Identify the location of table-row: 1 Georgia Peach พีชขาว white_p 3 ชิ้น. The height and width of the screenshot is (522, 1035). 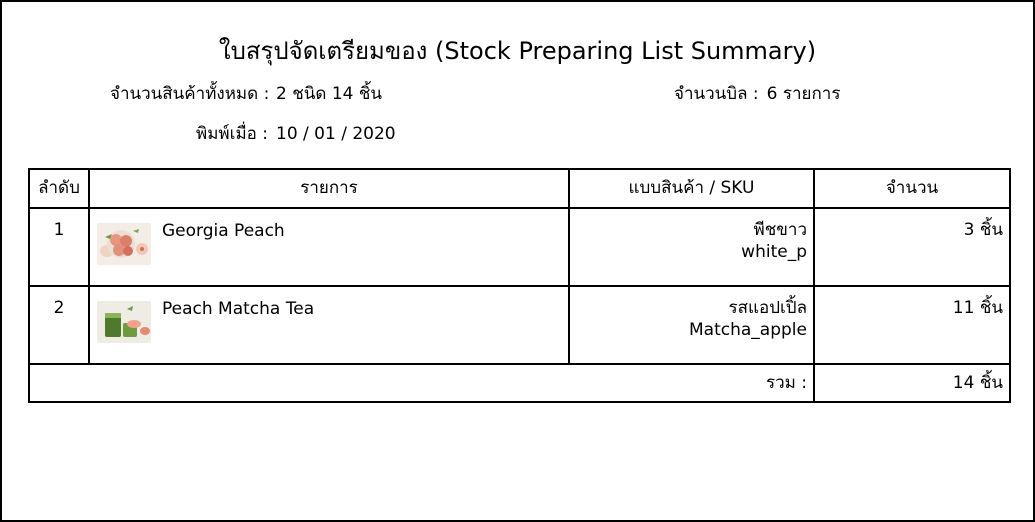
(519, 247).